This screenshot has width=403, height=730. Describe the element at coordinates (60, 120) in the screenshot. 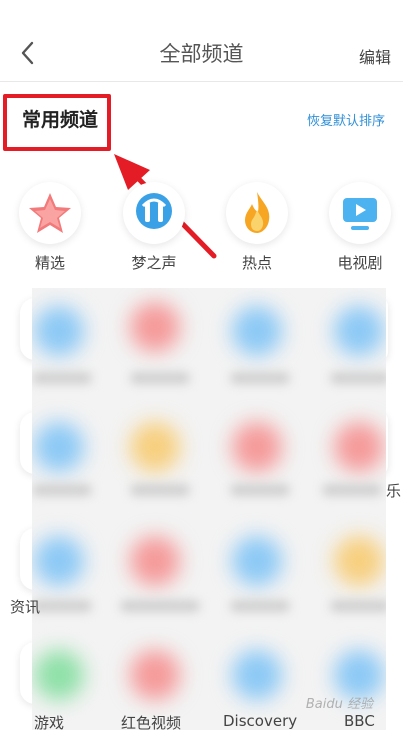

I see `section-heading: 常用频道` at that location.